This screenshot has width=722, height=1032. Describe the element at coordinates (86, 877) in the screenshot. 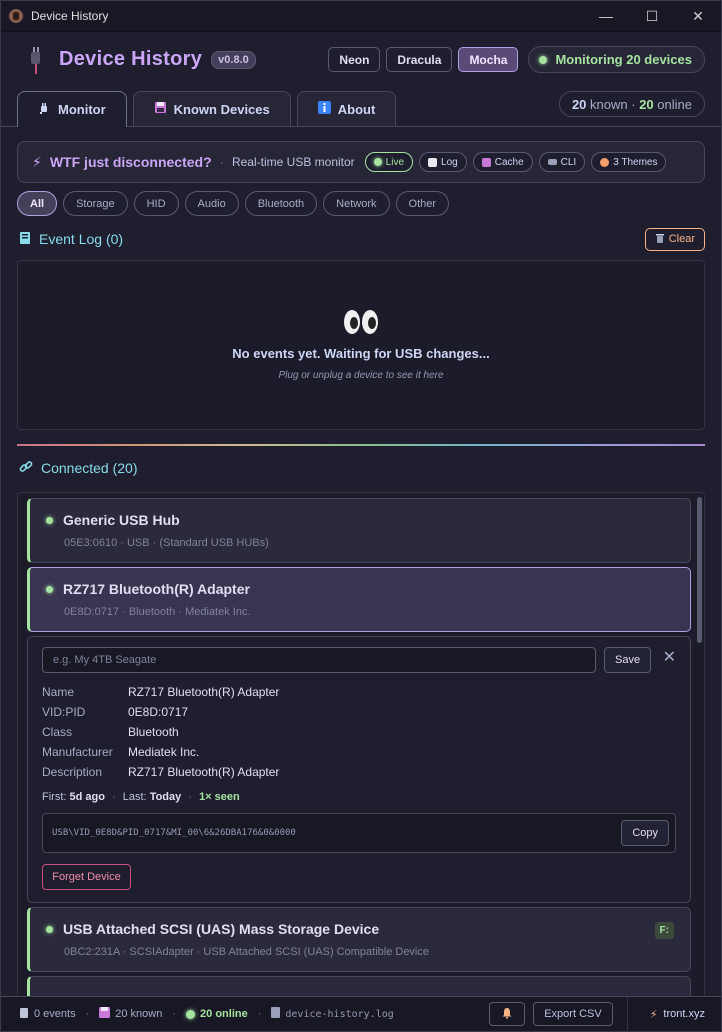

I see `forget-device-button: Forget Device` at that location.